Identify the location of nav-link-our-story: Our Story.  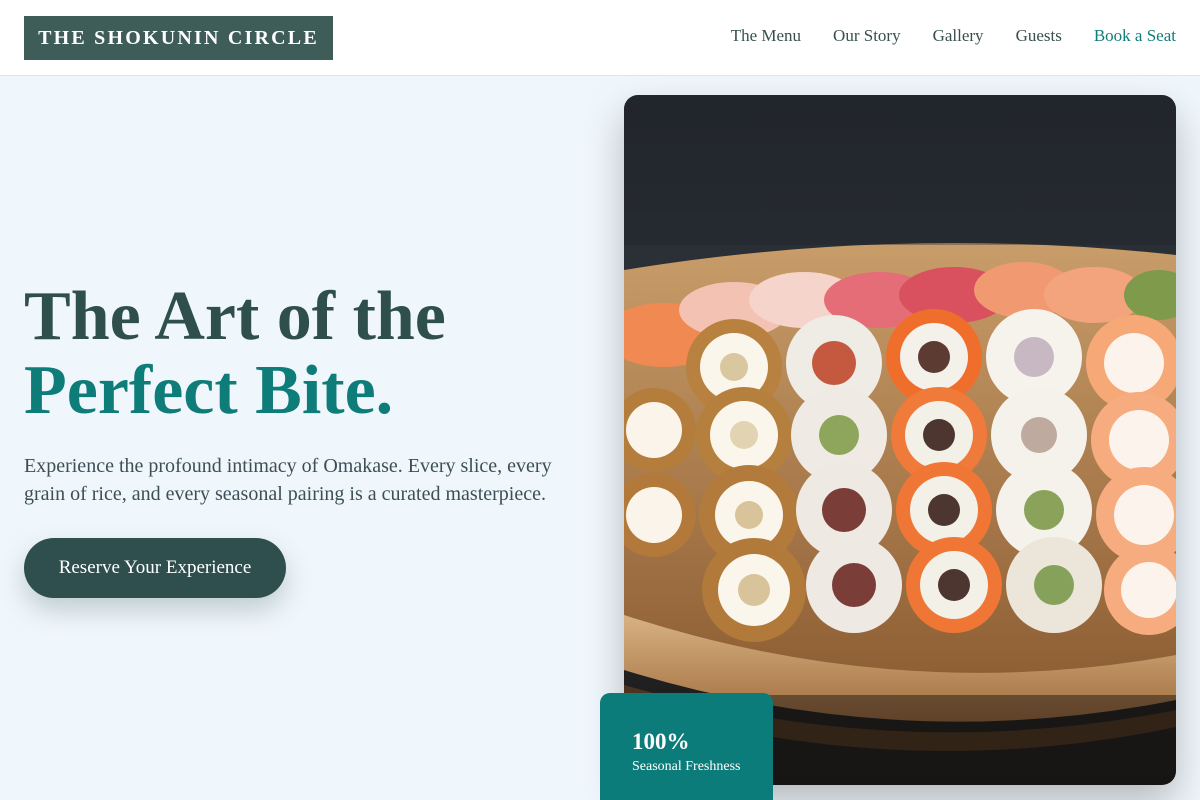
(867, 36).